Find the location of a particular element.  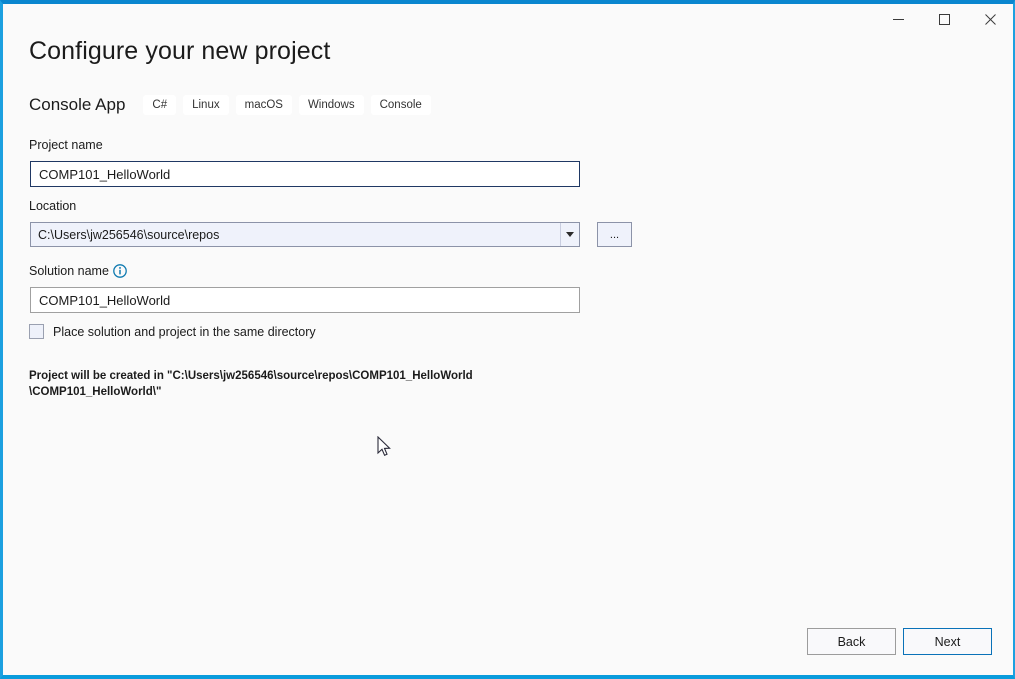

page-title: Configure your new project is located at coordinates (180, 51).